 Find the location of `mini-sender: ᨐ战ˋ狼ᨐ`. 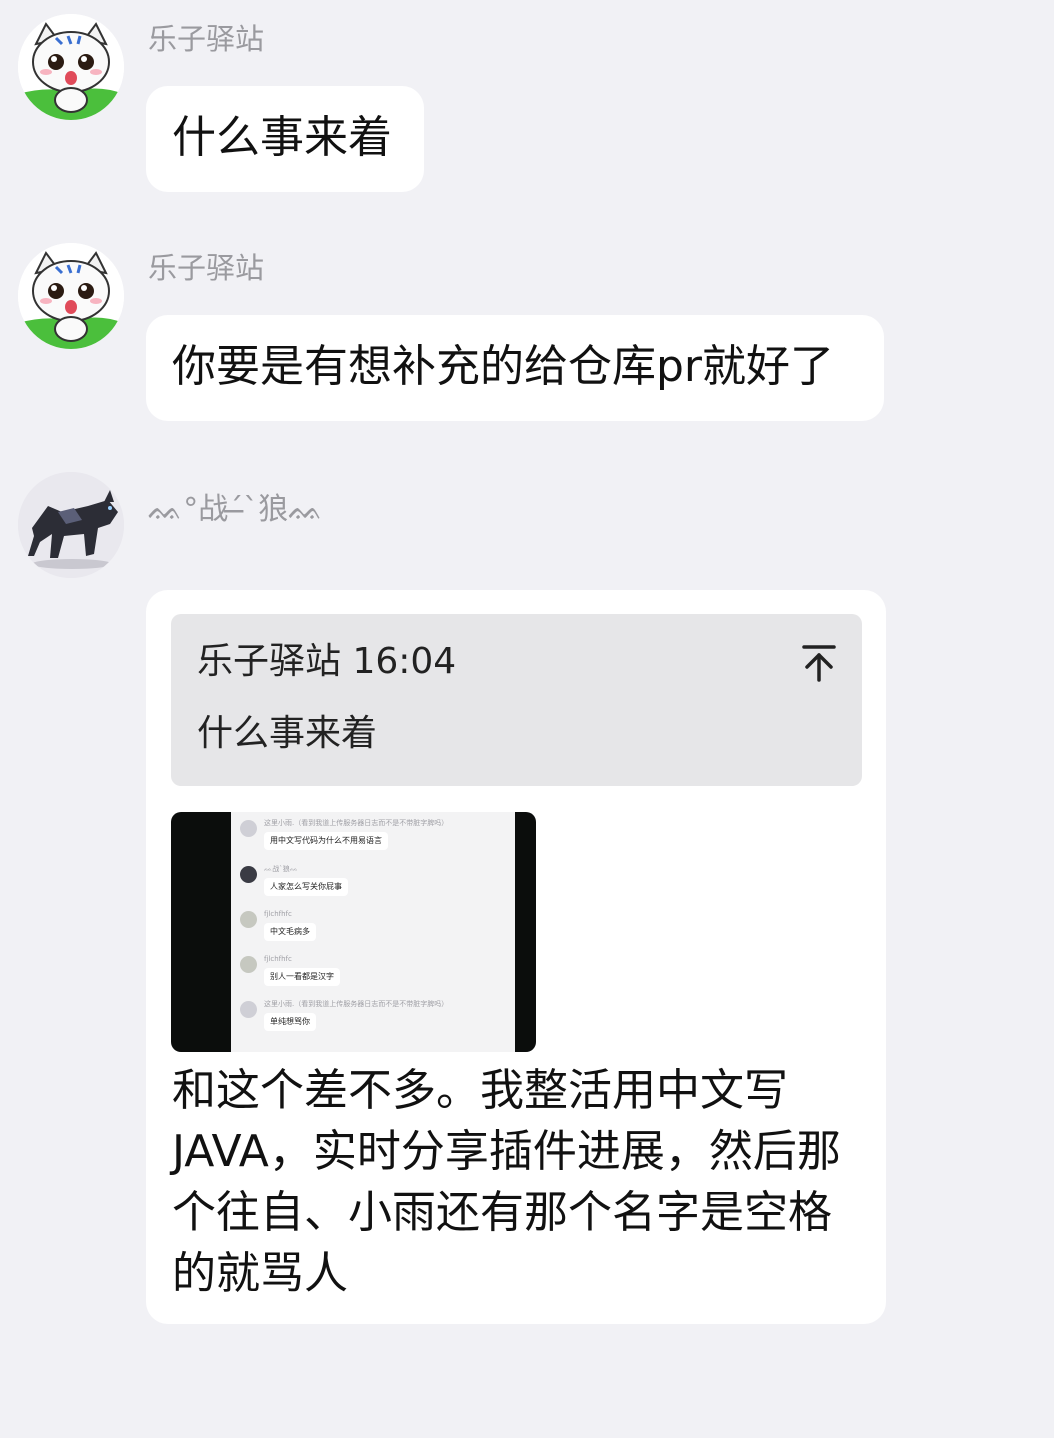

mini-sender: ᨐ战ˋ狼ᨐ is located at coordinates (281, 869).